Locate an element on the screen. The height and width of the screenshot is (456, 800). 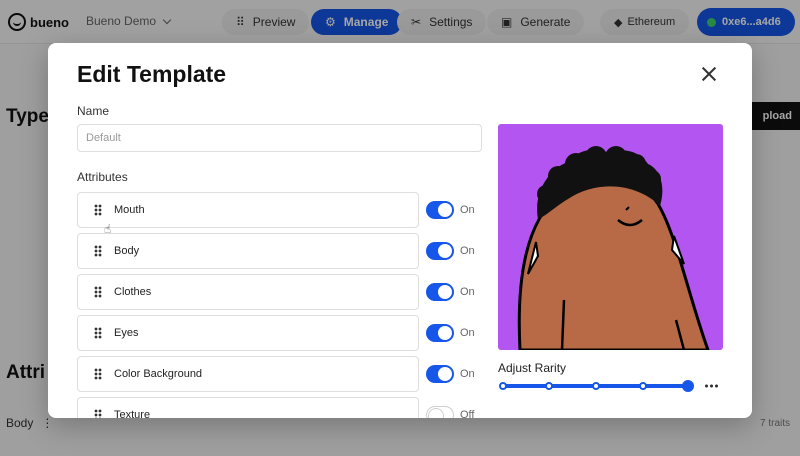
attribute-row-eyes: Eyes On is located at coordinates (287, 333).